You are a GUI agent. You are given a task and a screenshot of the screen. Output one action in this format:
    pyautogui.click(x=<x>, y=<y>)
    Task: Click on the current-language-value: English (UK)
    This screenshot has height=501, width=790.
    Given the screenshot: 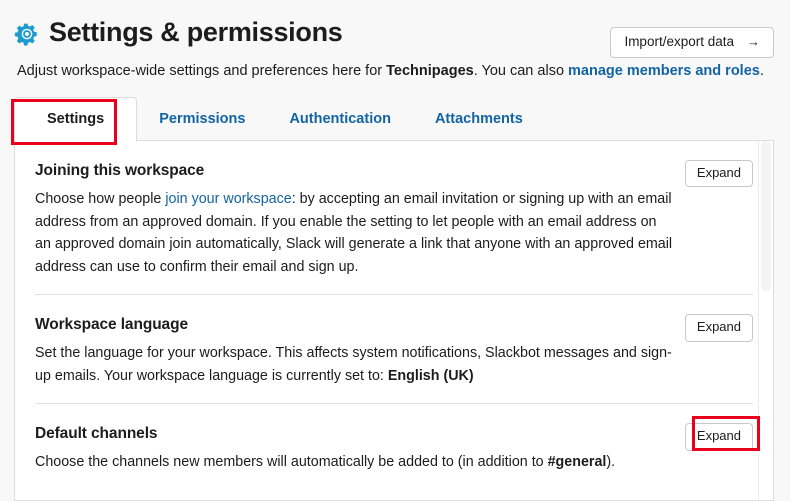 What is the action you would take?
    pyautogui.click(x=430, y=375)
    